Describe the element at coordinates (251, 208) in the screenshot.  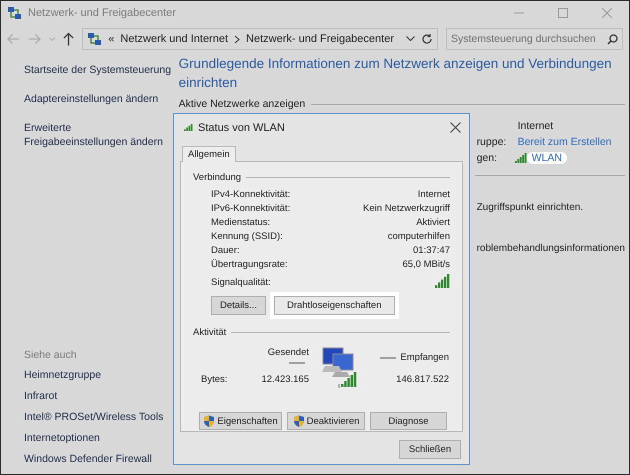
I see `field-label: IPv6-Konnektivität:` at that location.